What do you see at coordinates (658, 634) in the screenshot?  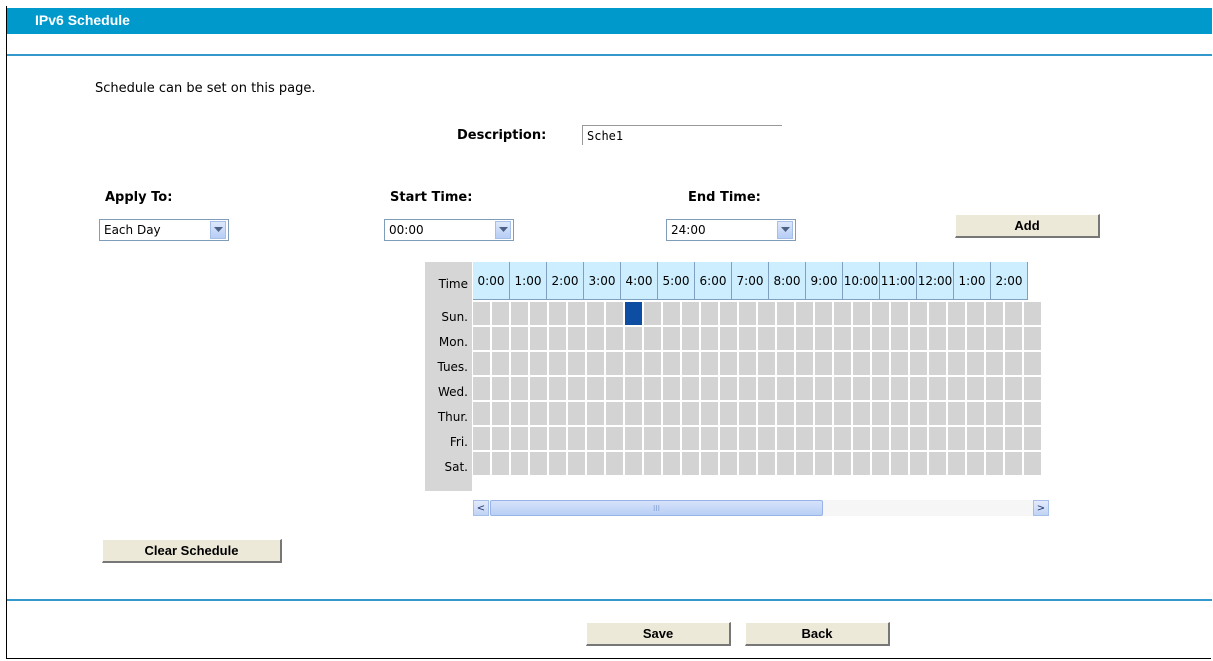 I see `save-button: Save` at bounding box center [658, 634].